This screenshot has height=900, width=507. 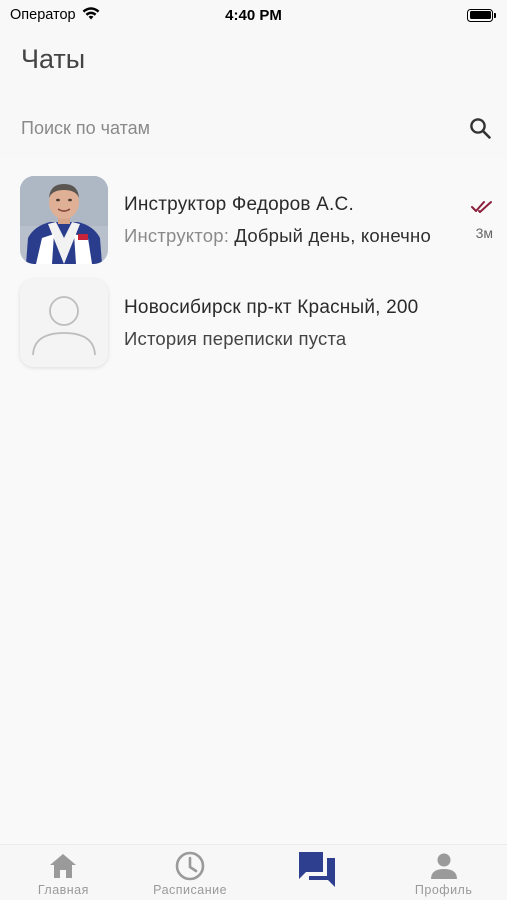 I want to click on tab-chats, so click(x=317, y=872).